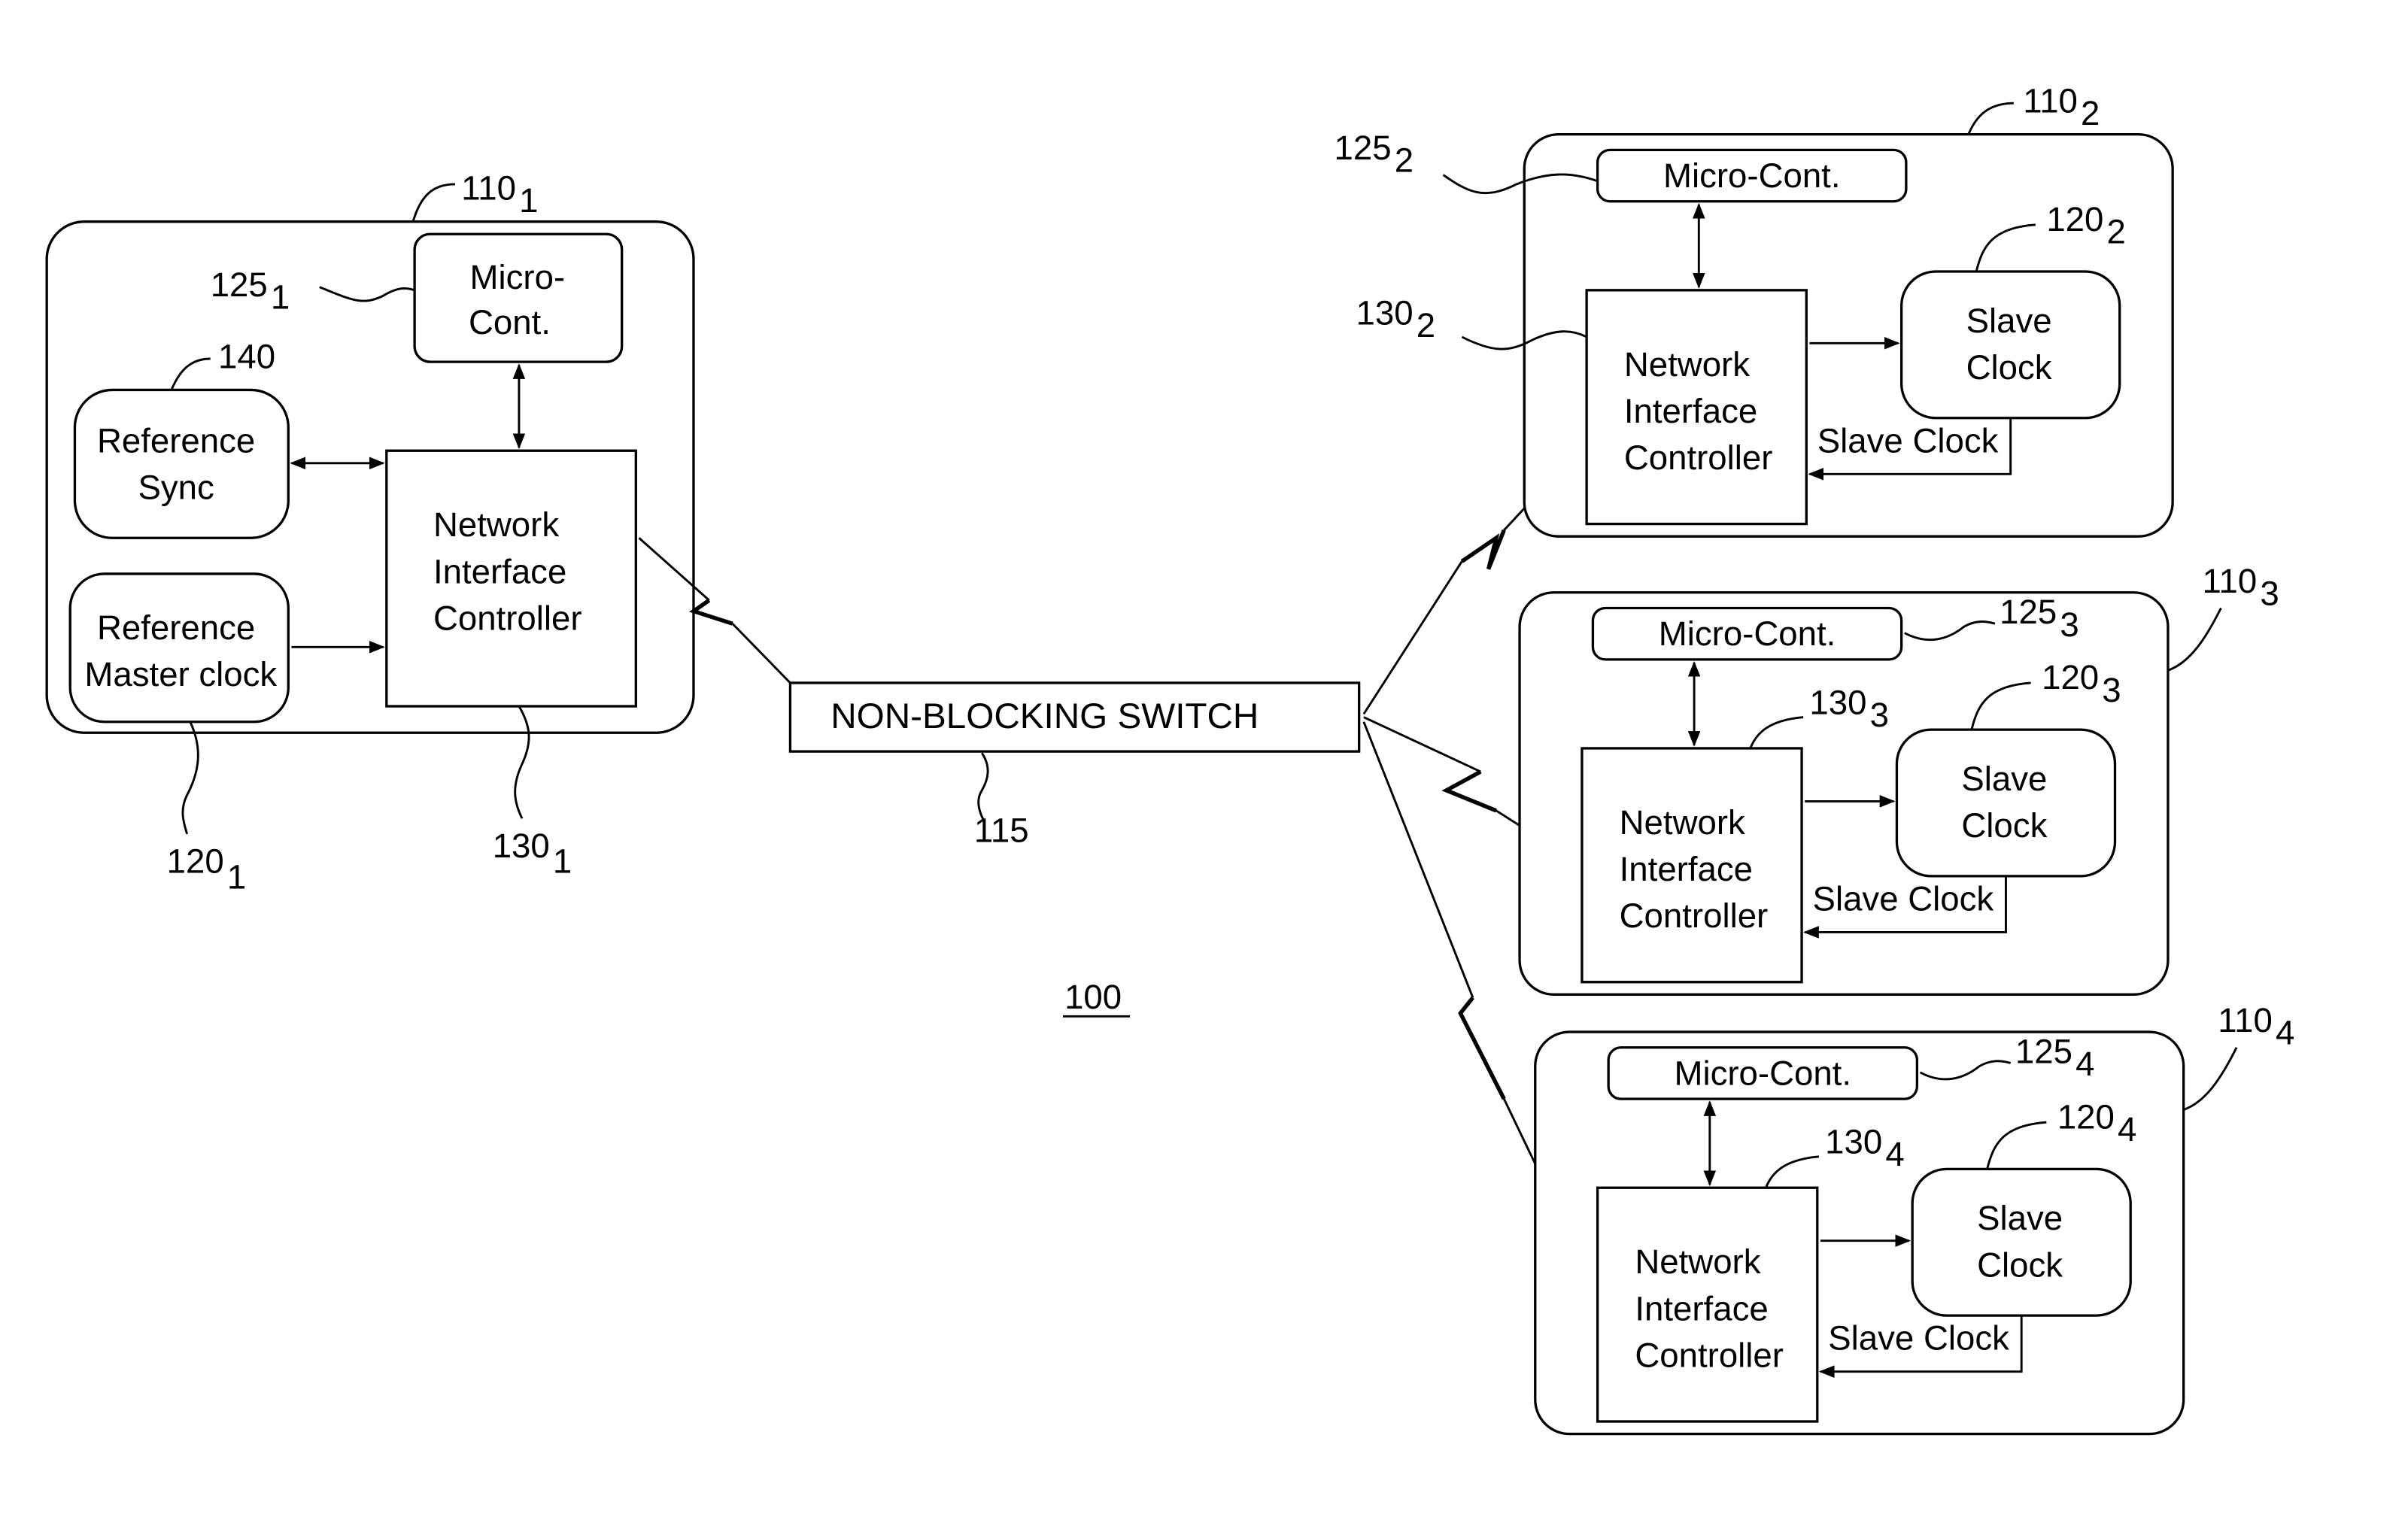 This screenshot has height=1520, width=2408. I want to click on figure-ref-100: 100, so click(1093, 997).